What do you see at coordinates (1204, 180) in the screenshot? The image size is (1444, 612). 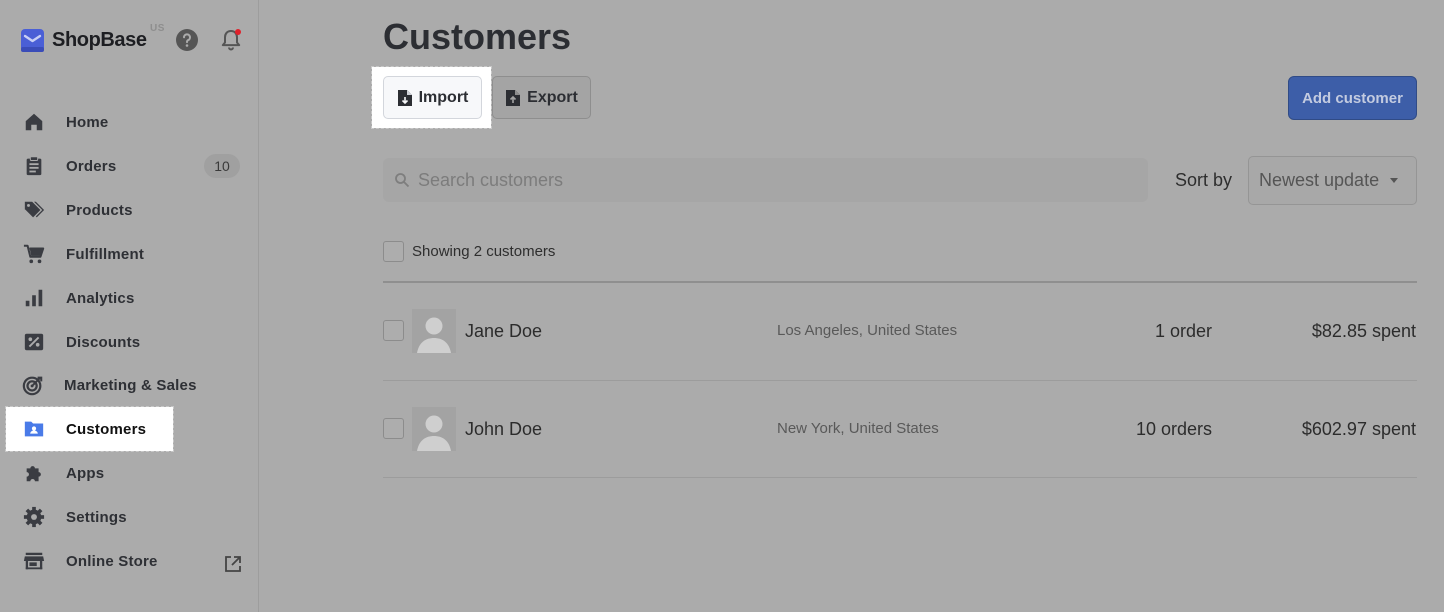 I see `sort-by-label: Sort by` at bounding box center [1204, 180].